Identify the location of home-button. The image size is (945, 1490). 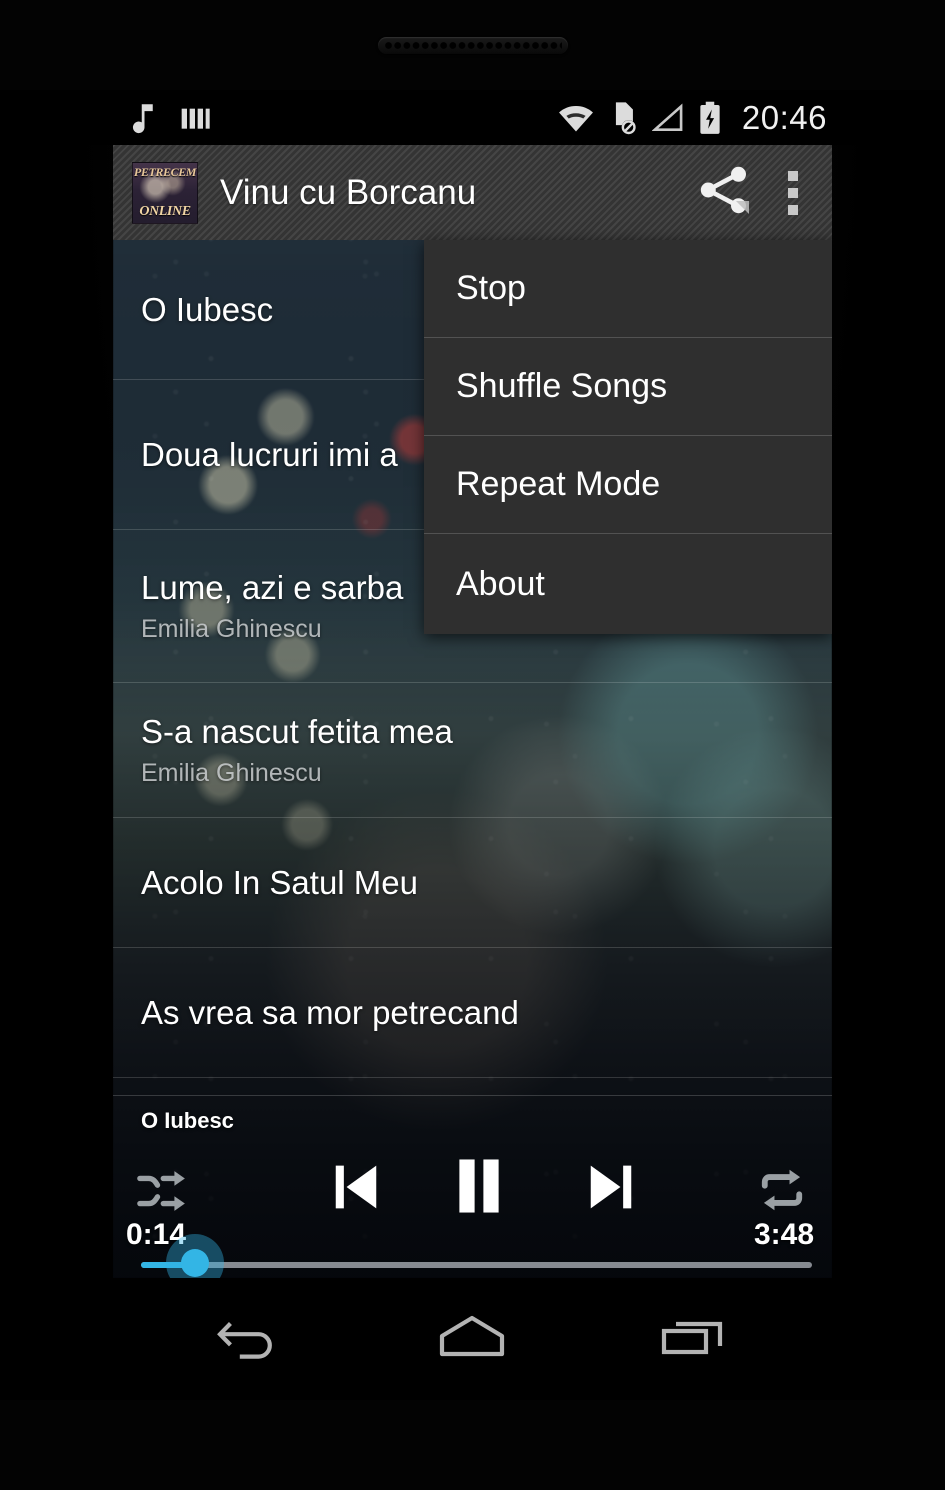
(472, 1339).